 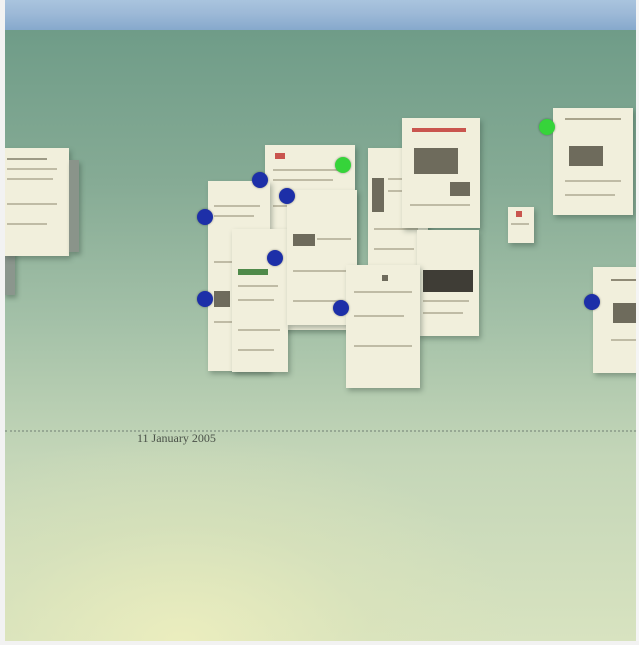 What do you see at coordinates (320, 431) in the screenshot?
I see `timeline-axis` at bounding box center [320, 431].